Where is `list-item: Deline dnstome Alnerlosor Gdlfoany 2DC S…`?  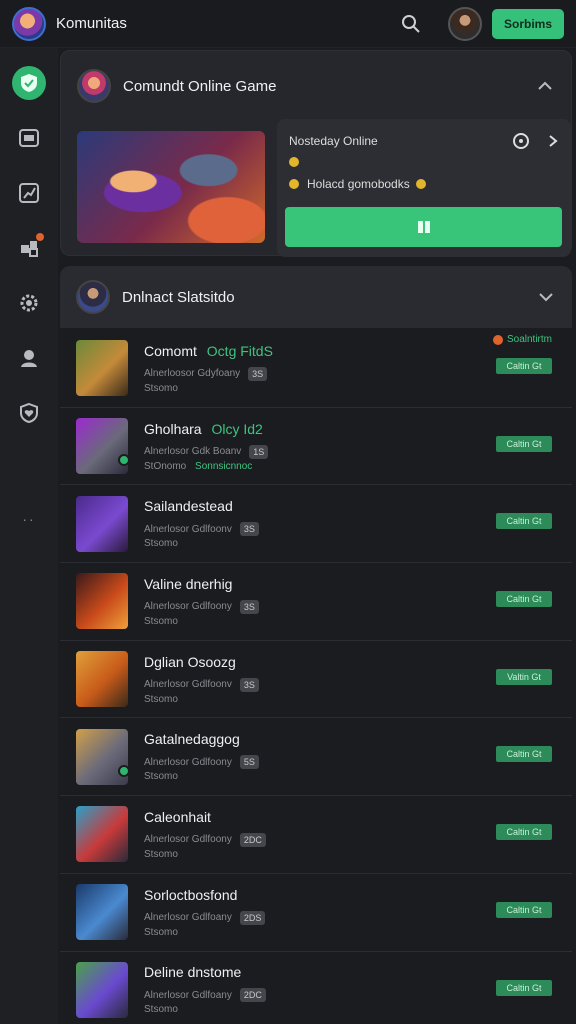 list-item: Deline dnstome Alnerlosor Gdlfoany 2DC S… is located at coordinates (316, 988).